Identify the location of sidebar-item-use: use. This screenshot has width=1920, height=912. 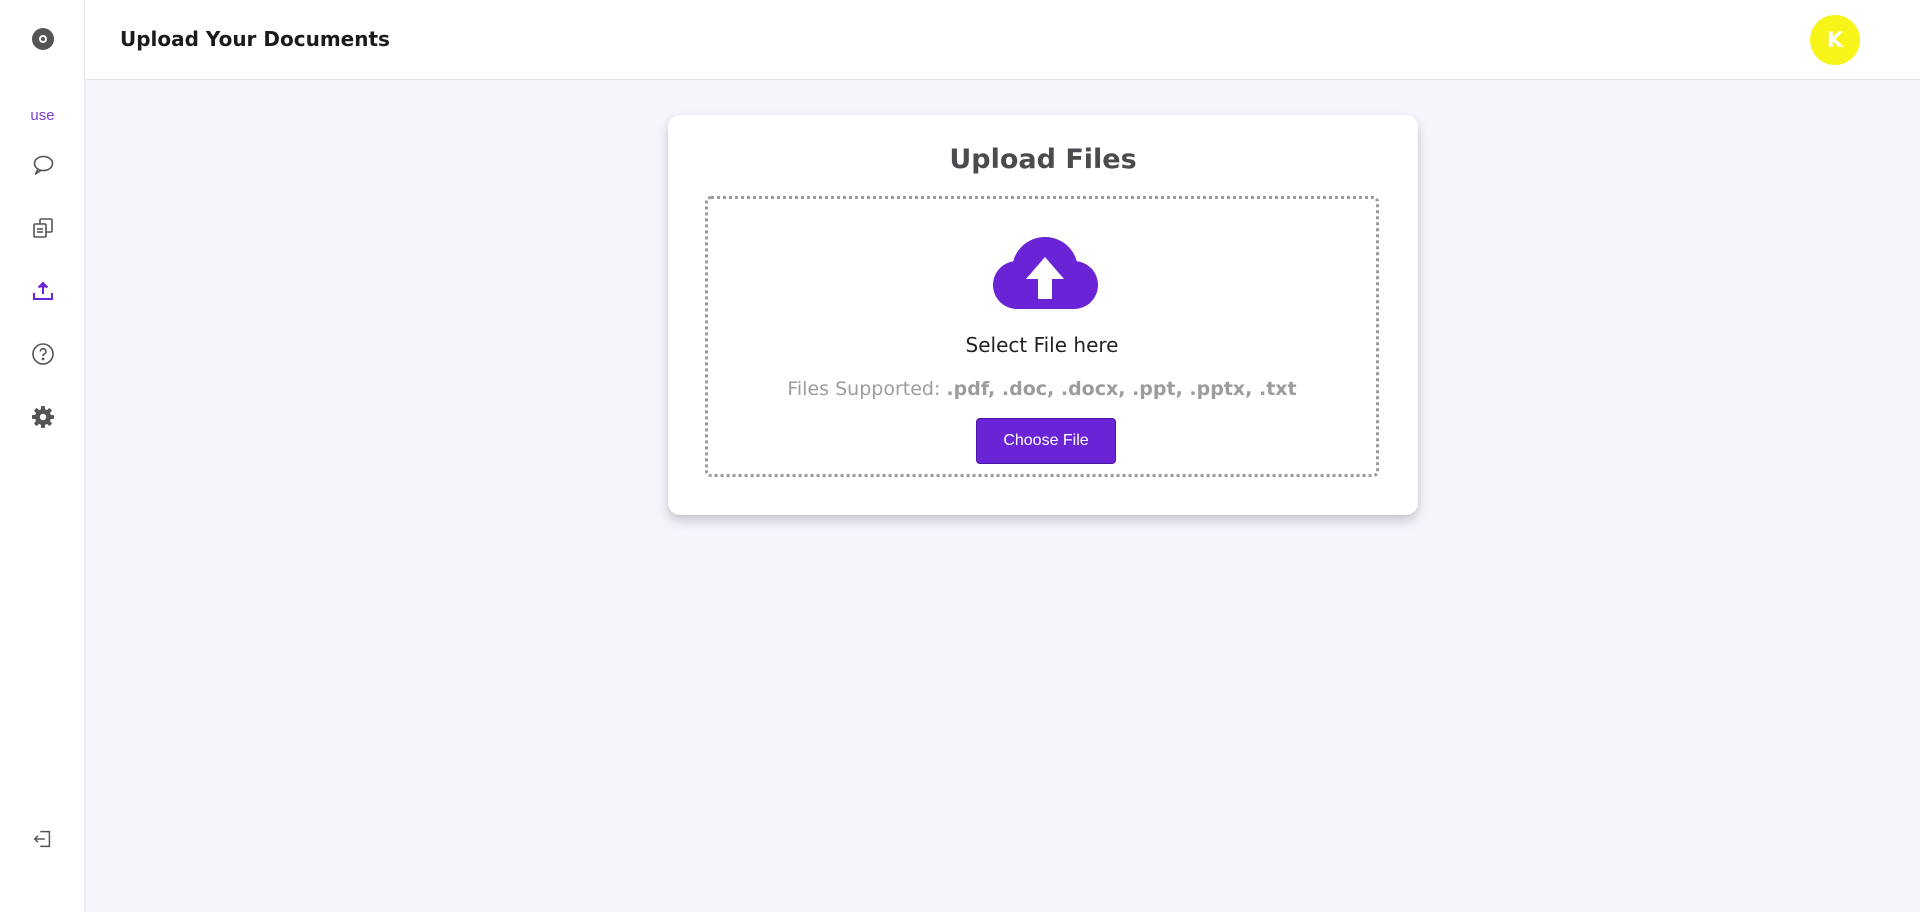
(42, 115).